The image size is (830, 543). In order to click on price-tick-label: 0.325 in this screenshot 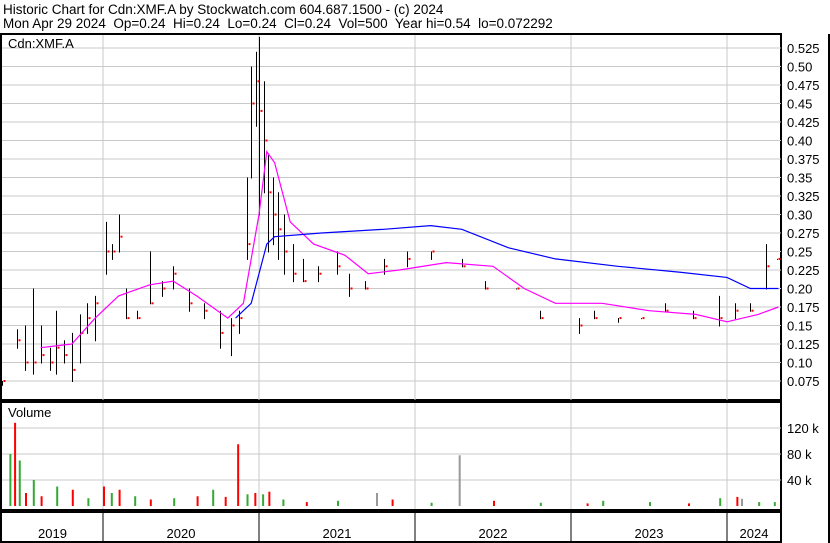, I will do `click(803, 196)`.